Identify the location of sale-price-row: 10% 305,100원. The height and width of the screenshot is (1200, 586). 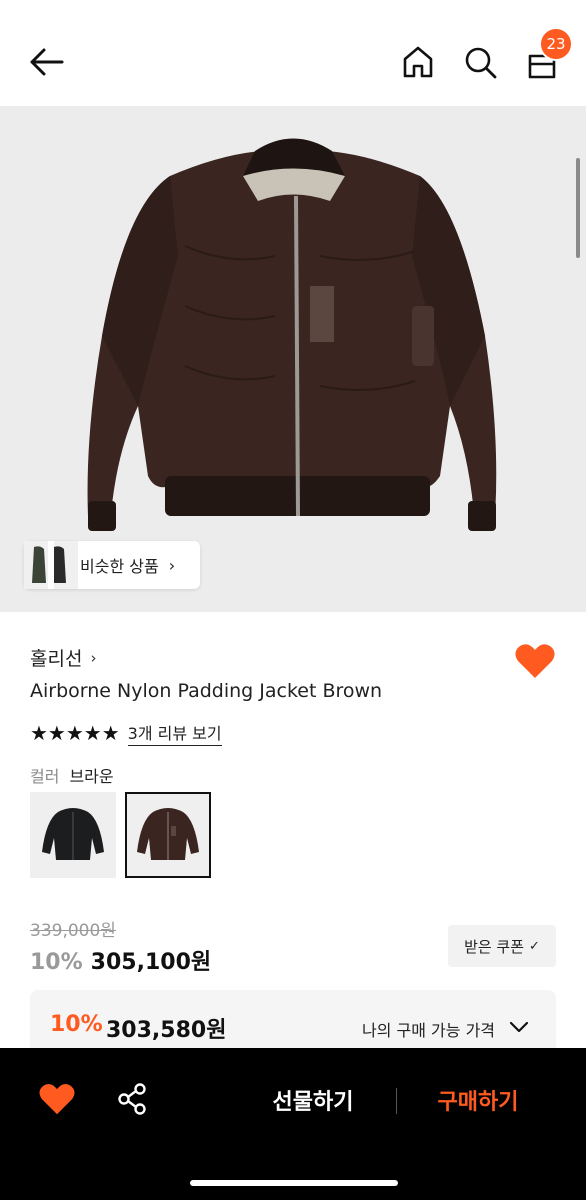
(120, 960).